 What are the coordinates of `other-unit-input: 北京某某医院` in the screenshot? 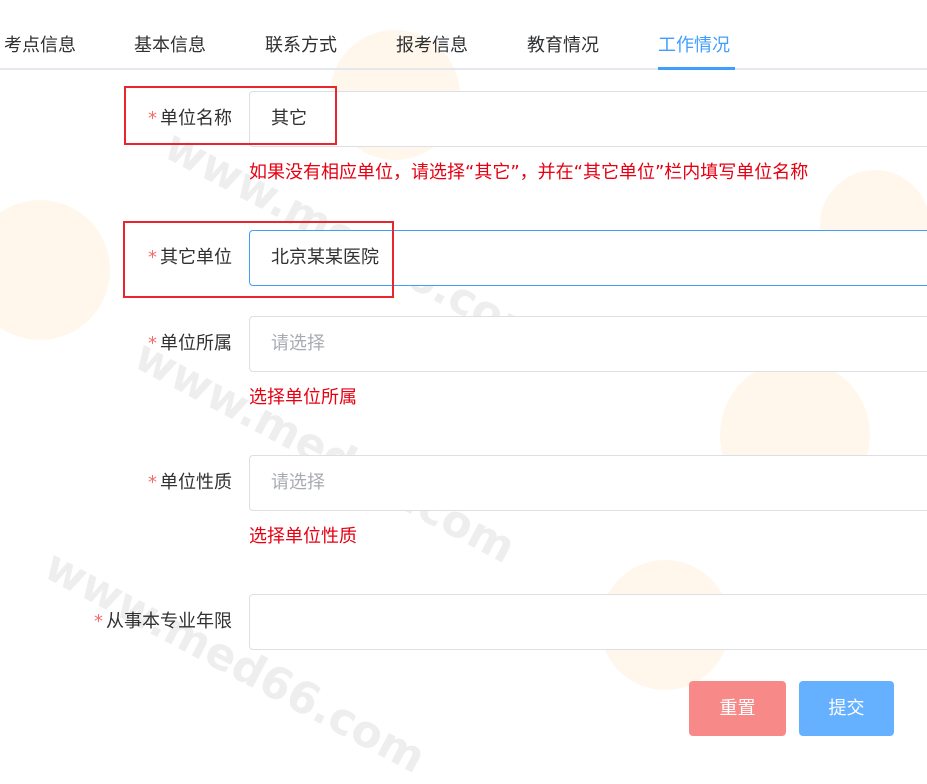 It's located at (588, 258).